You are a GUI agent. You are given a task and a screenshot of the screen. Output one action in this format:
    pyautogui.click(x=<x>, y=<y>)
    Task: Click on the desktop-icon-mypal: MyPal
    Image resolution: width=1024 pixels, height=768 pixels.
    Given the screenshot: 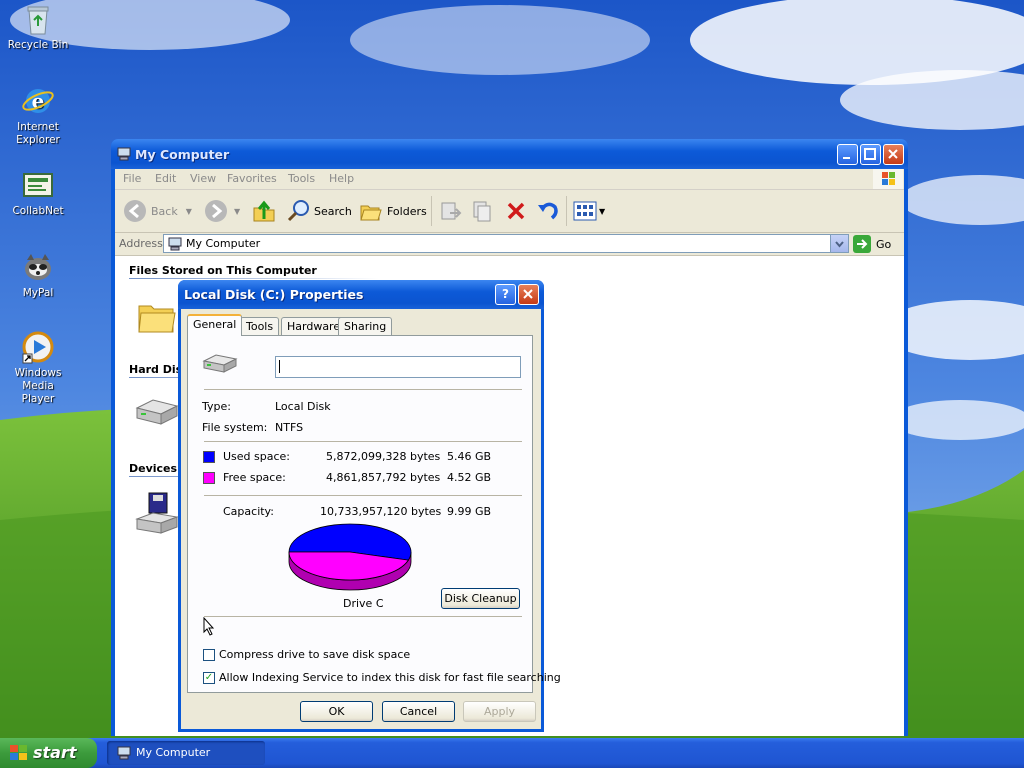 What is the action you would take?
    pyautogui.click(x=38, y=275)
    